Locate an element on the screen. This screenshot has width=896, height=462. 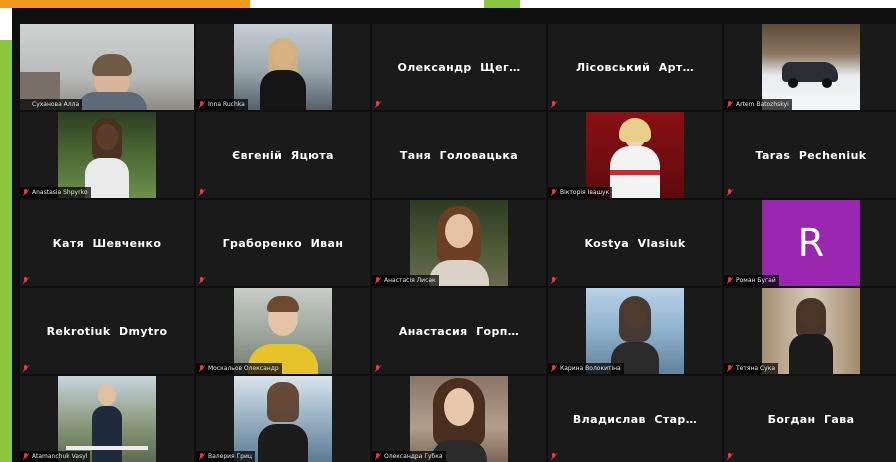
participant-name: Москальов Олександр is located at coordinates (239, 368).